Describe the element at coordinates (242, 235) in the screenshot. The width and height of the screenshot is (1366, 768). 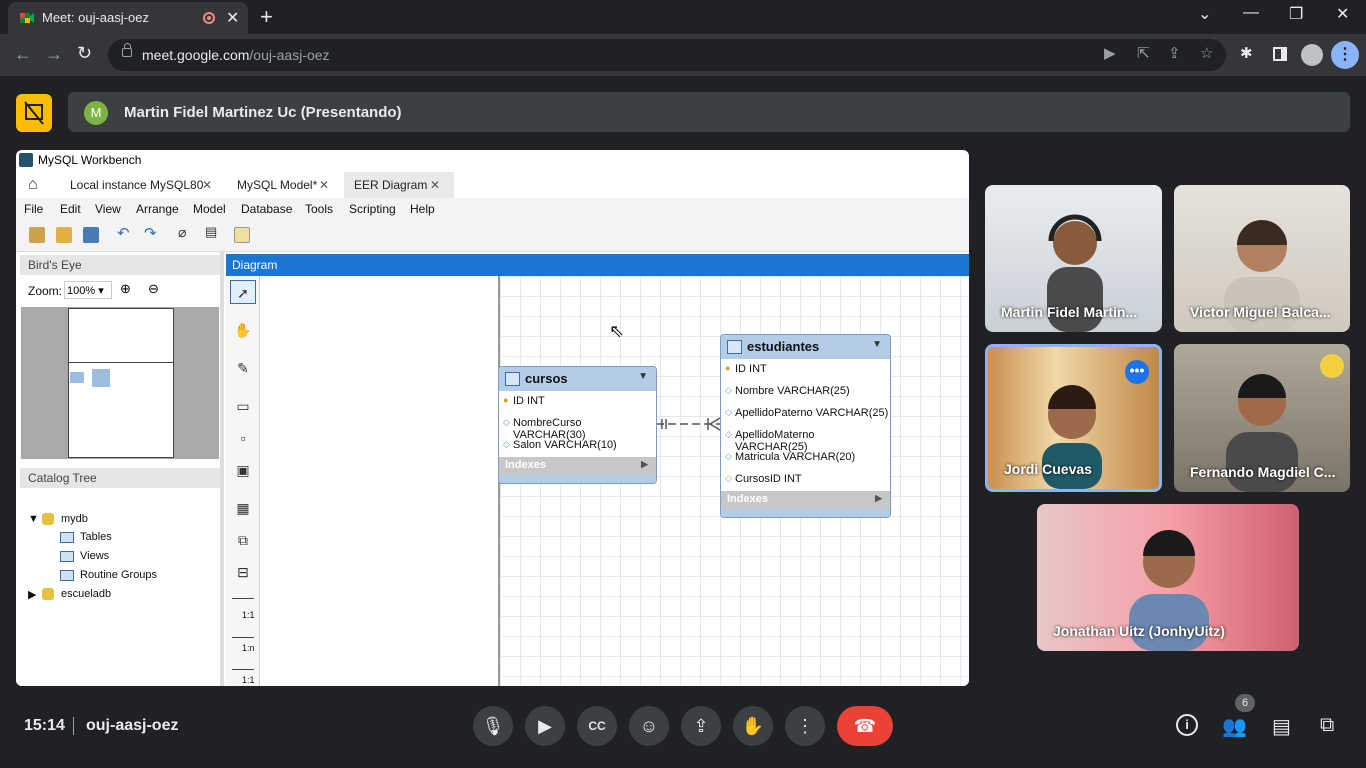
I see `new-diagram-icon` at that location.